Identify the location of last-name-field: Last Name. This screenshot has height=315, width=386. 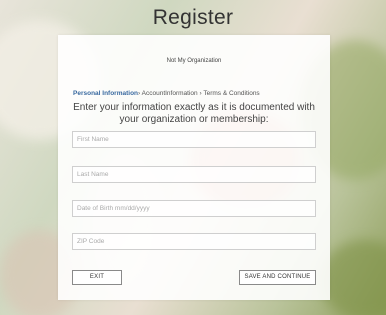
(194, 174).